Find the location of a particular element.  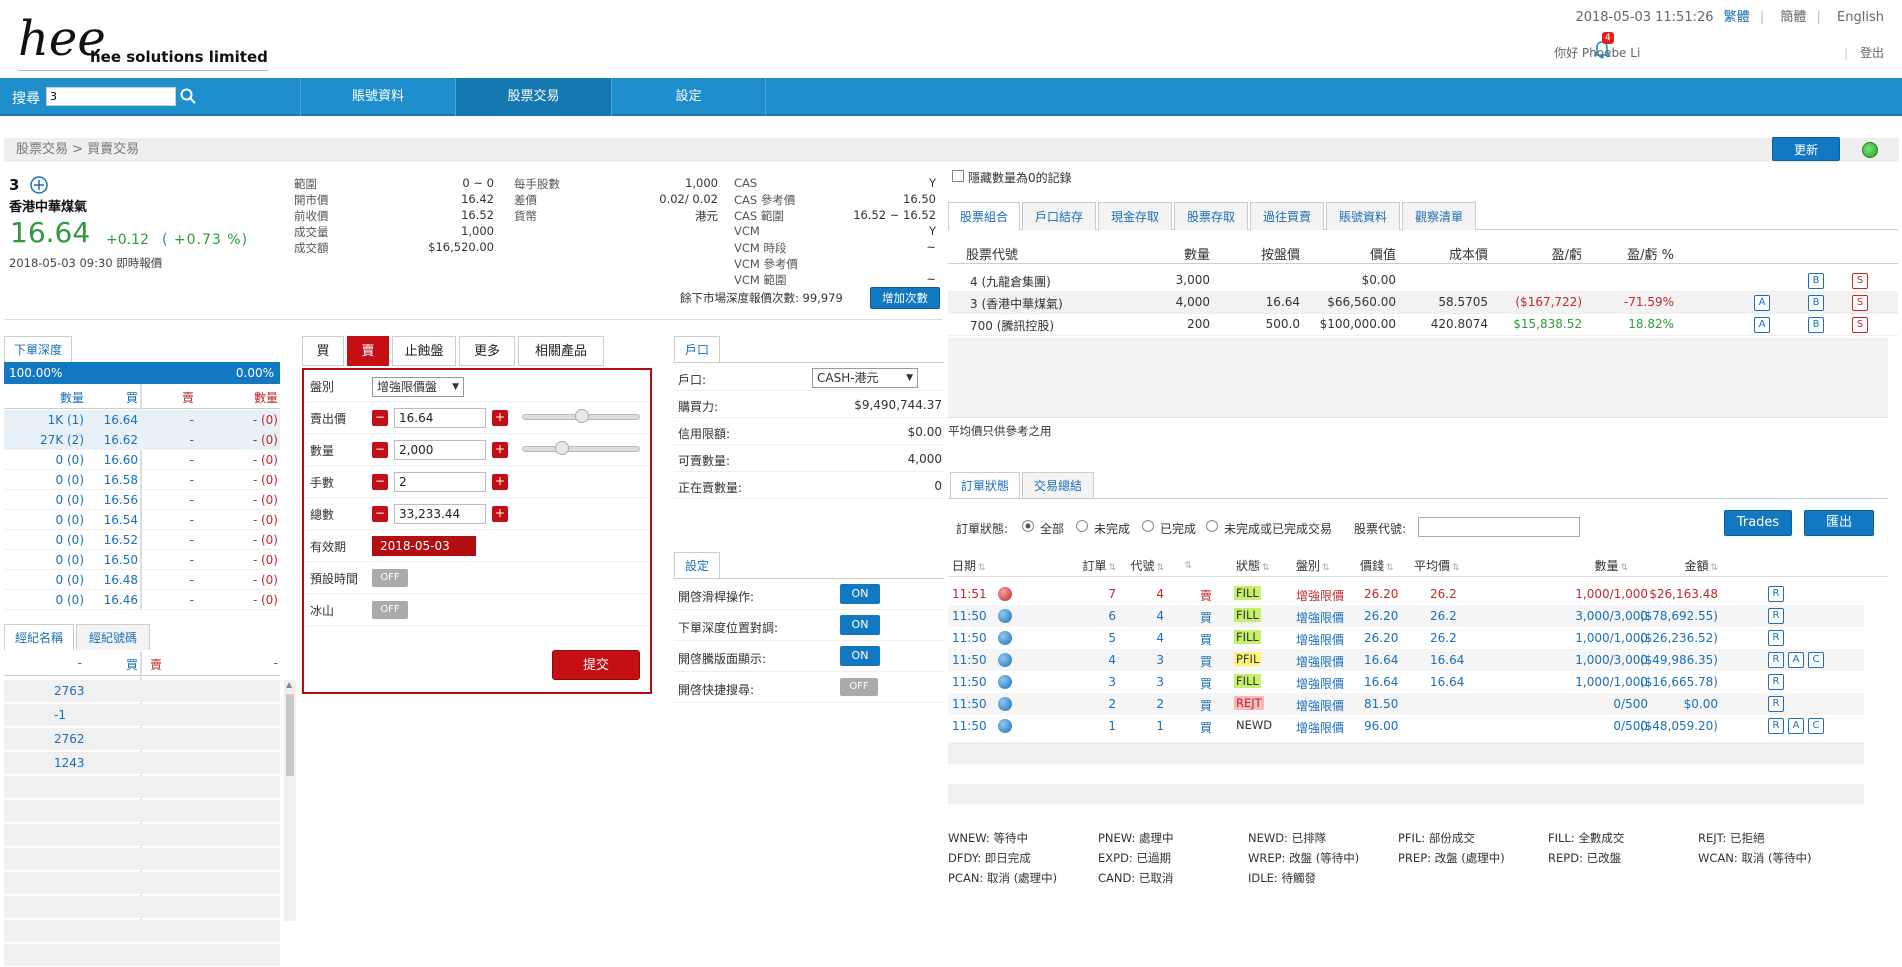

tab-account: 戶口 is located at coordinates (697, 349).